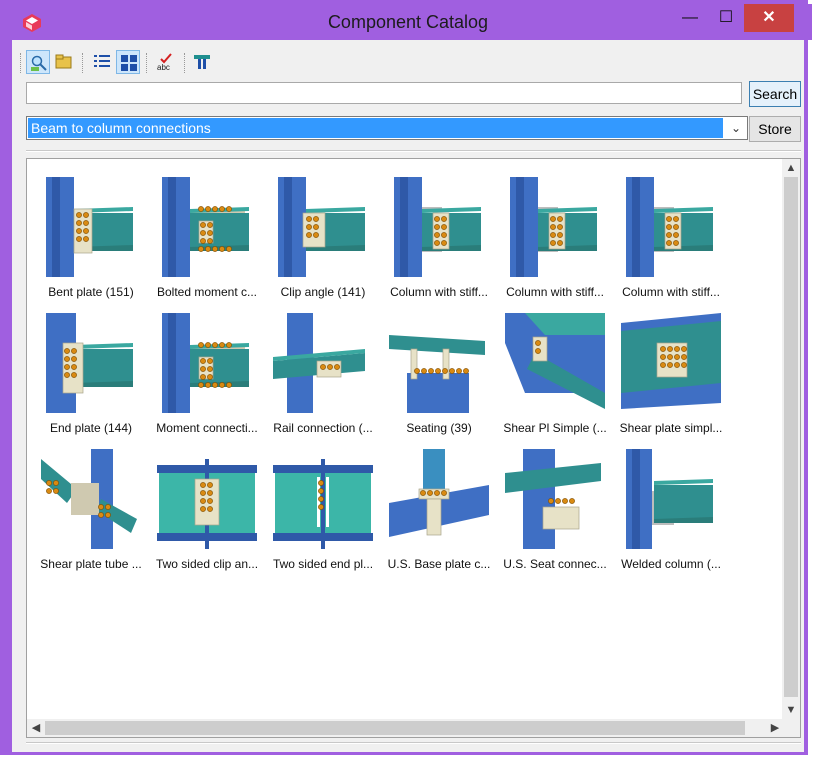  I want to click on component-item: Clip angle (141), so click(323, 235).